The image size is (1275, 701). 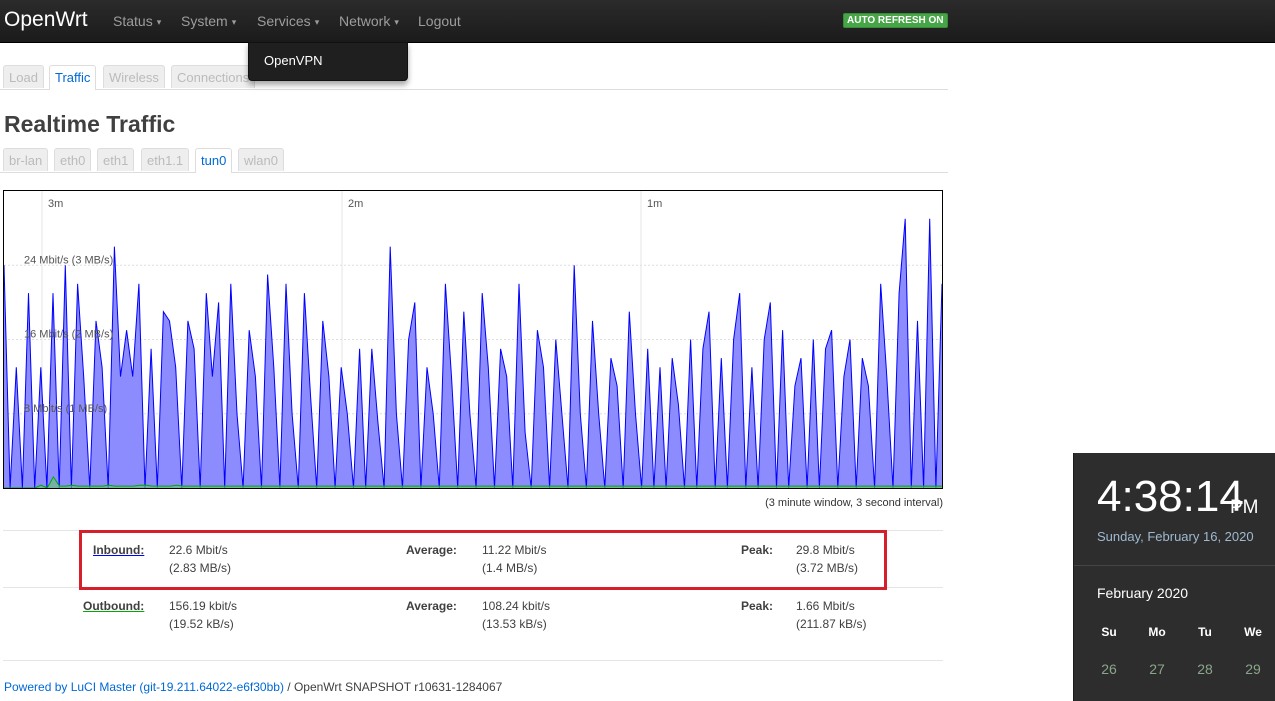 I want to click on tab-connections: Connections, so click(x=213, y=76).